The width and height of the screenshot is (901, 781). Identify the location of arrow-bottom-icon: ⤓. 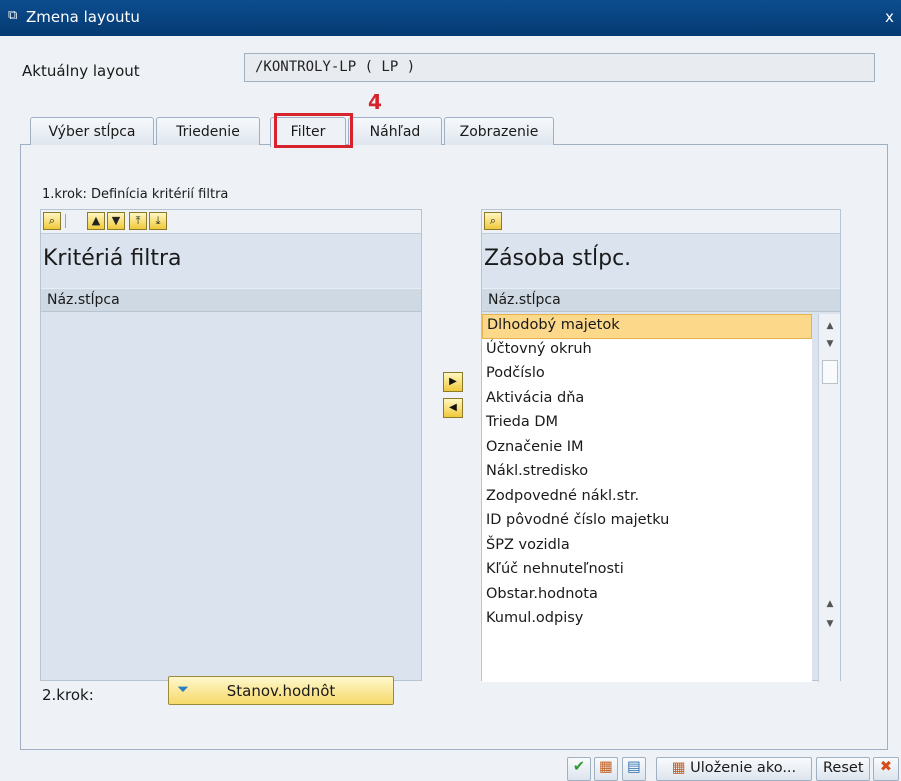
(158, 221).